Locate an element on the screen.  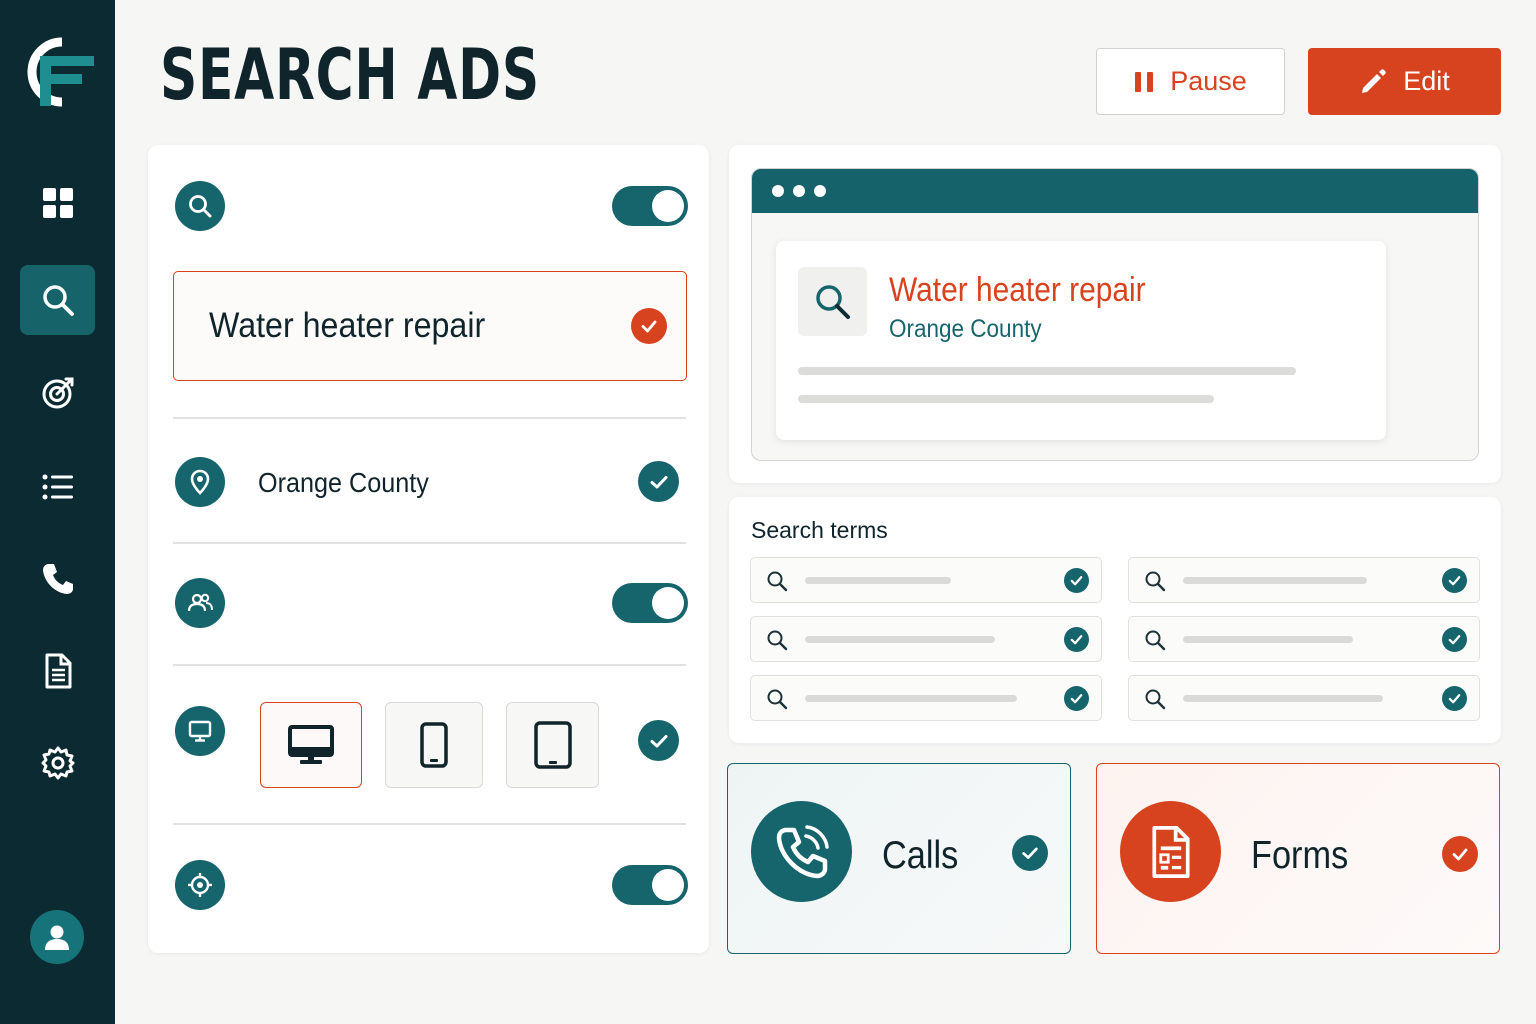
forms-check-icon is located at coordinates (1460, 854).